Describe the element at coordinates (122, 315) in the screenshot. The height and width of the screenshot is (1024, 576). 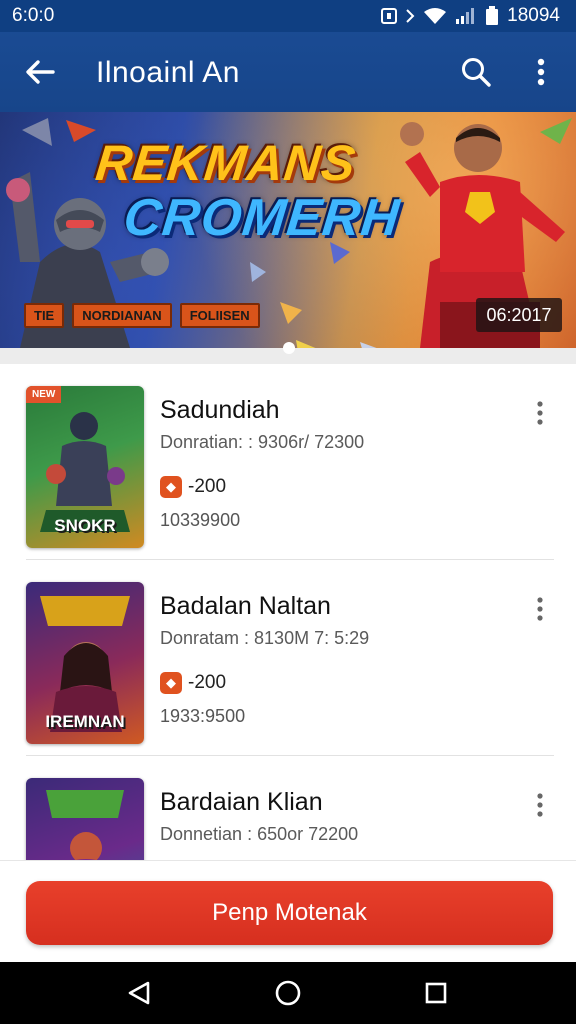
I see `banner-tag: NORDIANAN` at that location.